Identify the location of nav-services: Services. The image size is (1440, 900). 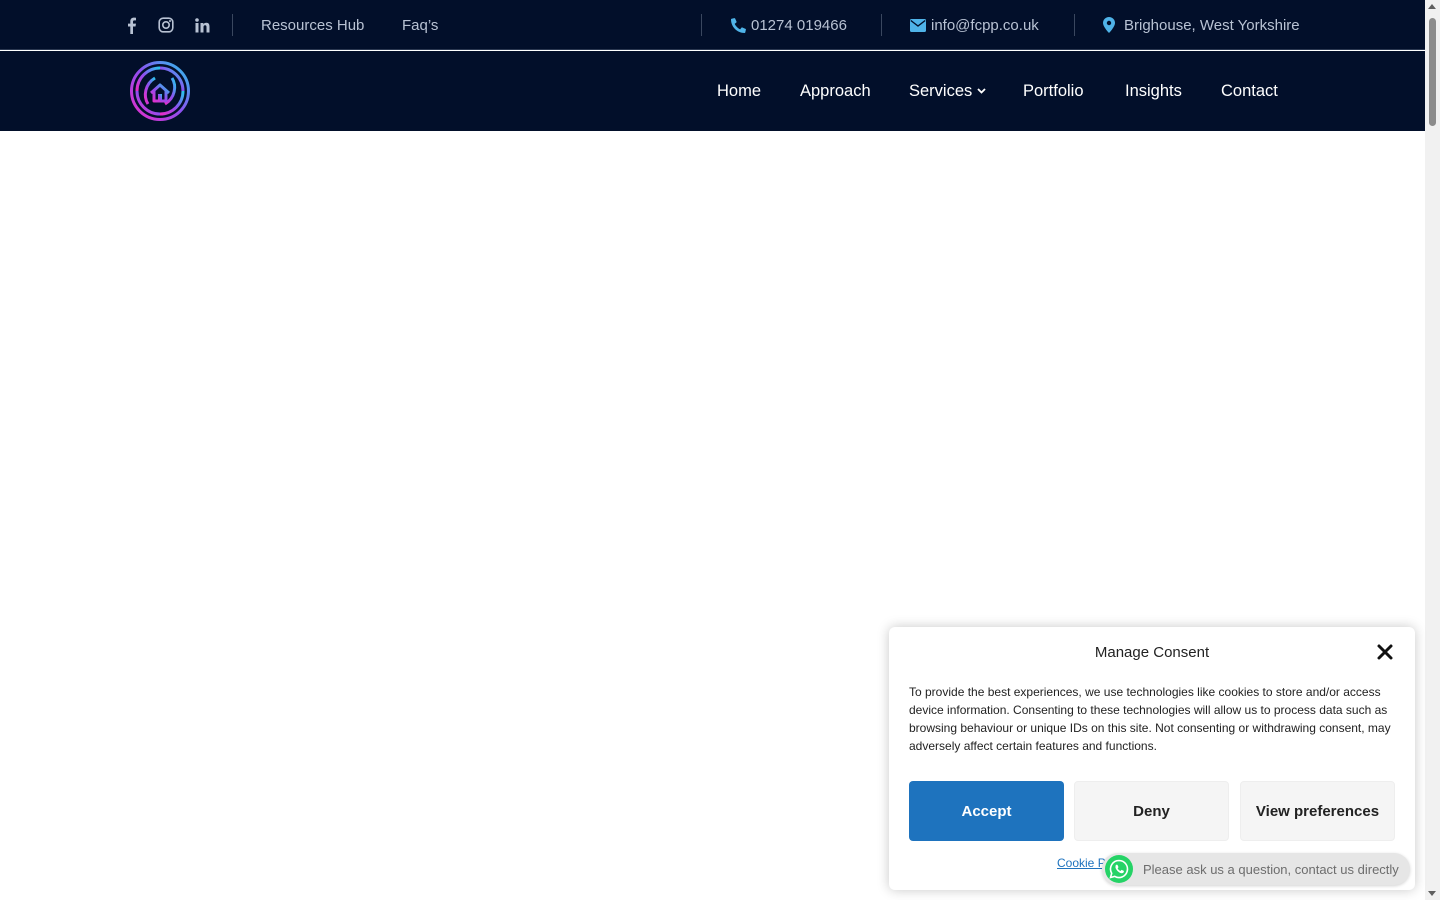
(947, 91).